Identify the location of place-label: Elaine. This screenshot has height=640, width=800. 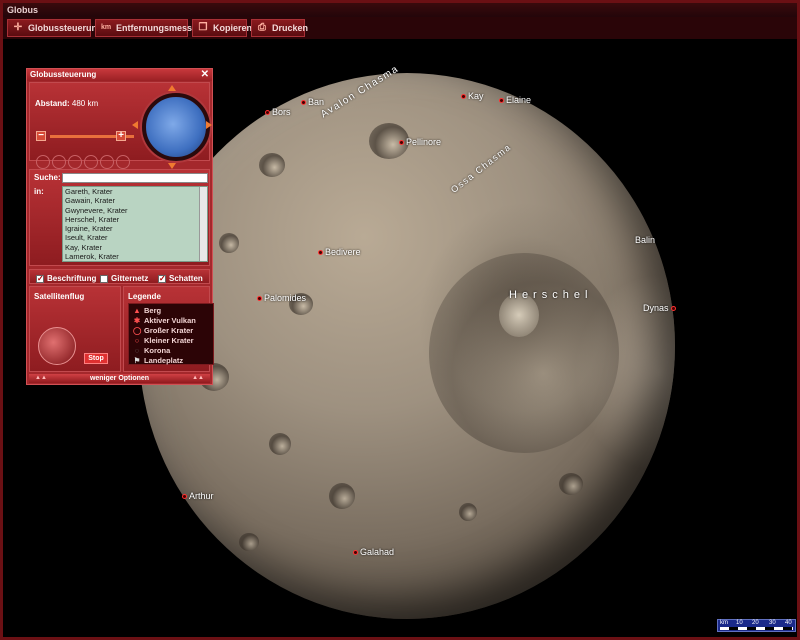
(515, 100).